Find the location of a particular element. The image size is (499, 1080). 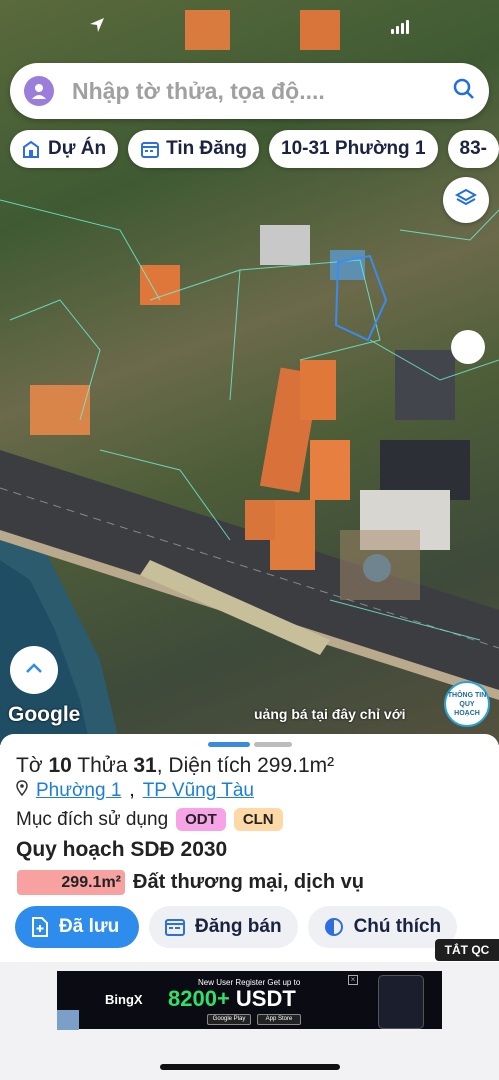

chip-tin-dang: Tin Đăng is located at coordinates (194, 149).